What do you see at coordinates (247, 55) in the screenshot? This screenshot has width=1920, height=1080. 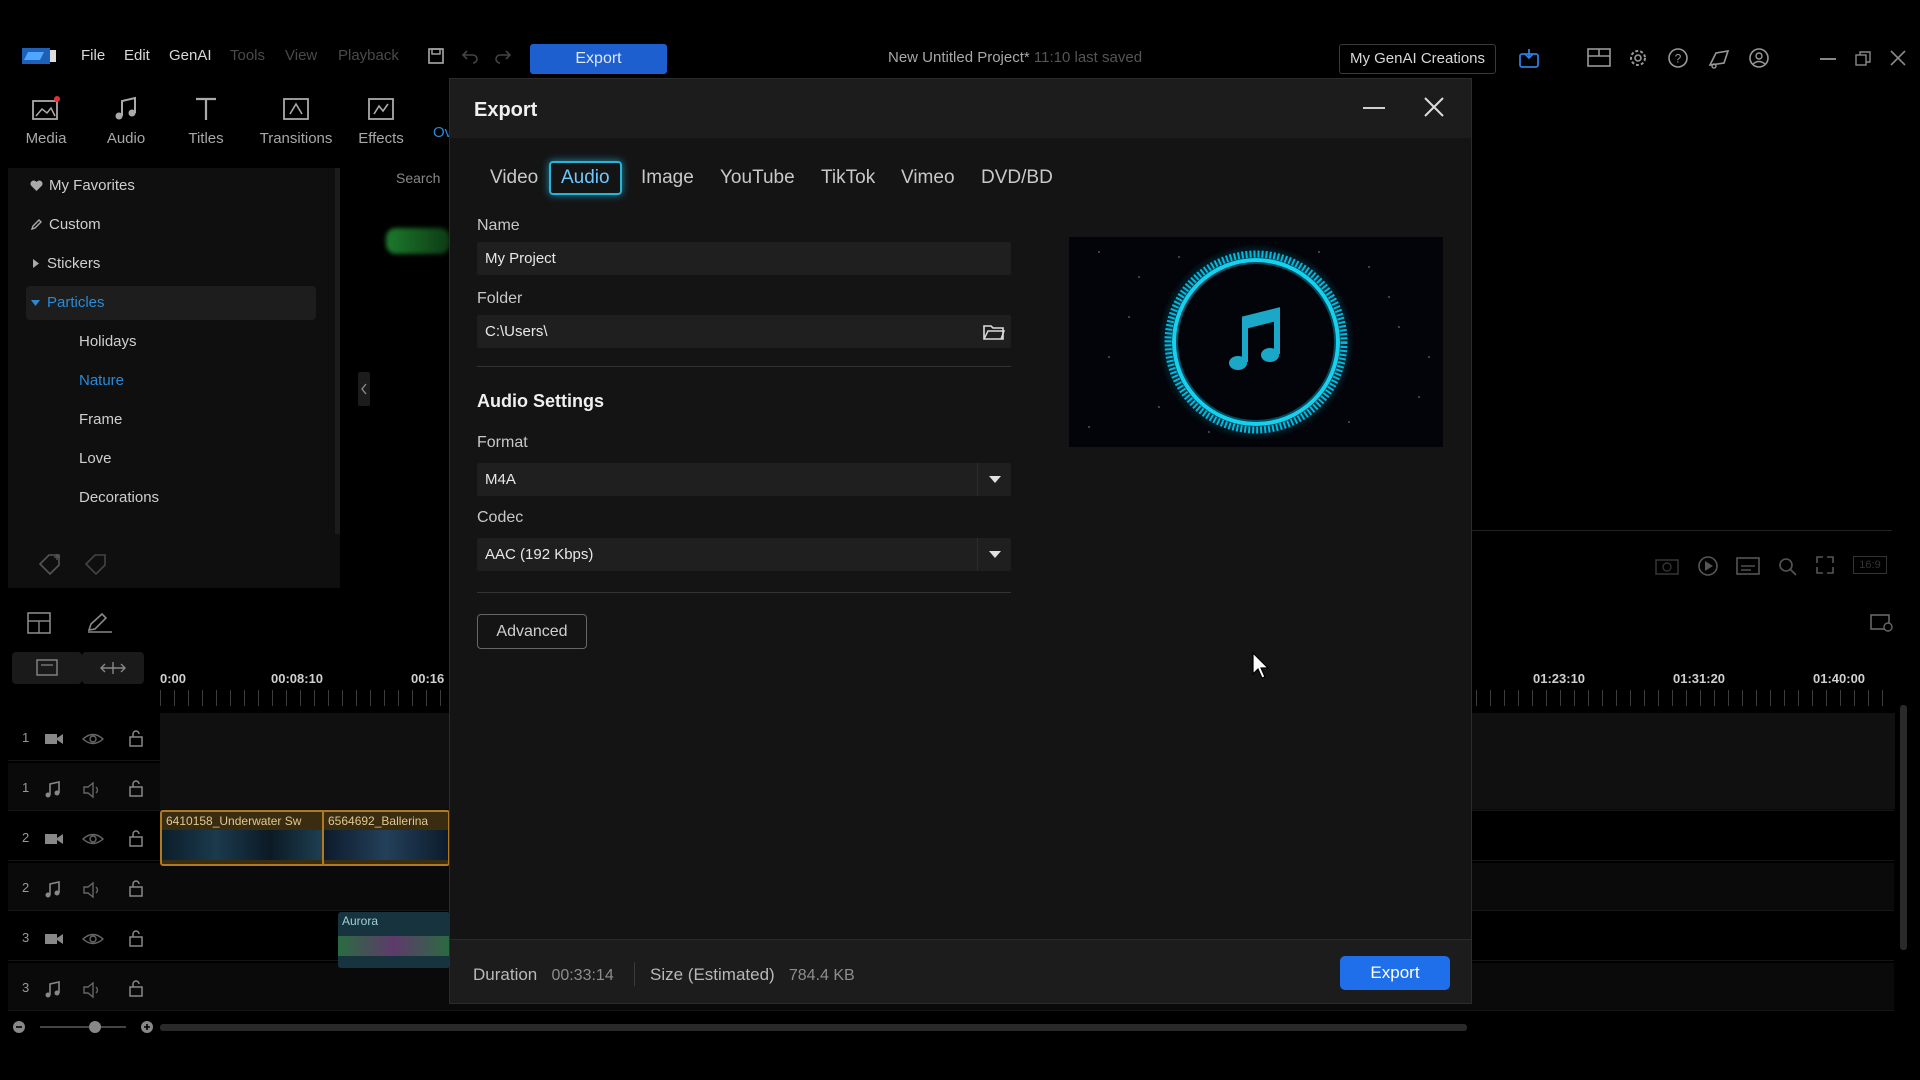 I see `menu-tools: Tools` at bounding box center [247, 55].